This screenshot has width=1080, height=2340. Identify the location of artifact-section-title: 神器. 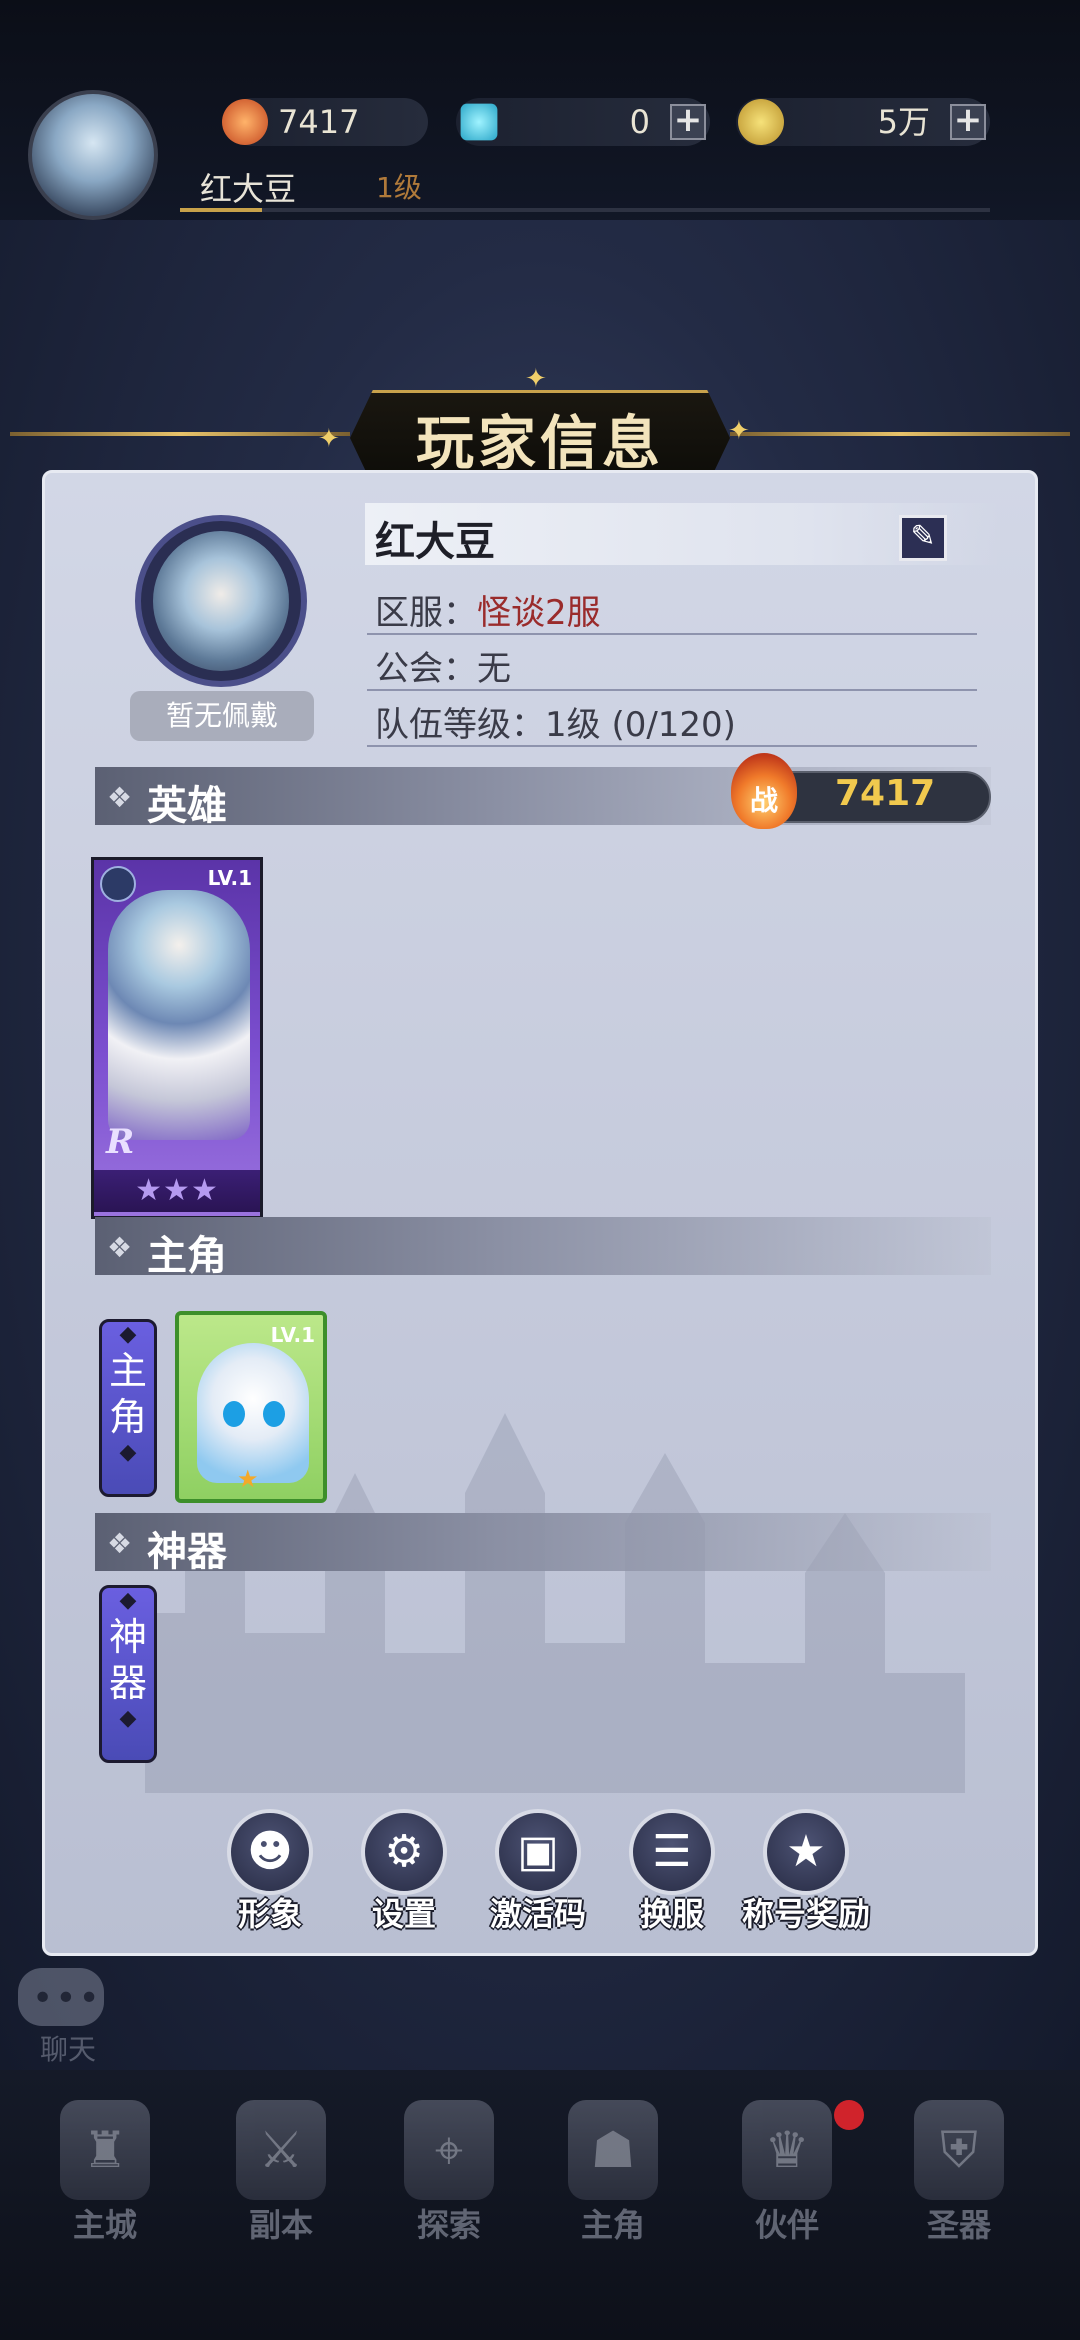
(187, 1552).